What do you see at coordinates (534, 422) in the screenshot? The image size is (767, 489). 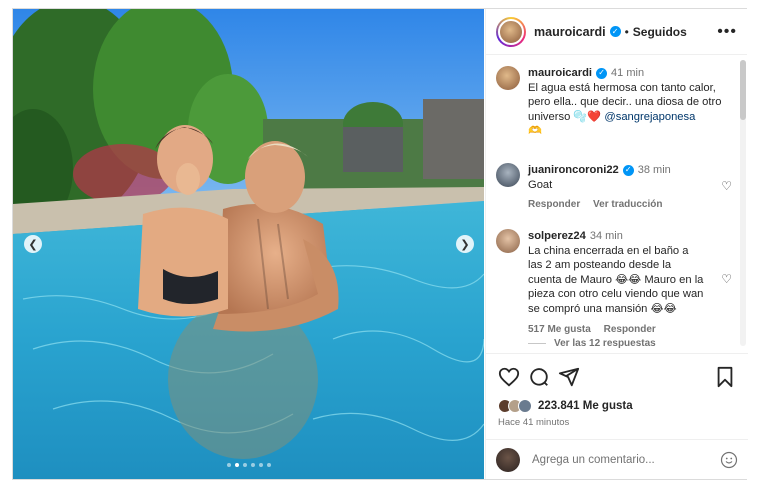 I see `post-time: Hace 41 minutos` at bounding box center [534, 422].